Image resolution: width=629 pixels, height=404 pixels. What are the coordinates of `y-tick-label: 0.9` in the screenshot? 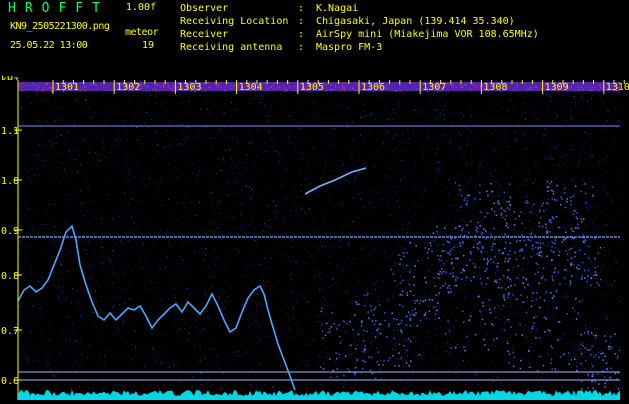 It's located at (10, 231).